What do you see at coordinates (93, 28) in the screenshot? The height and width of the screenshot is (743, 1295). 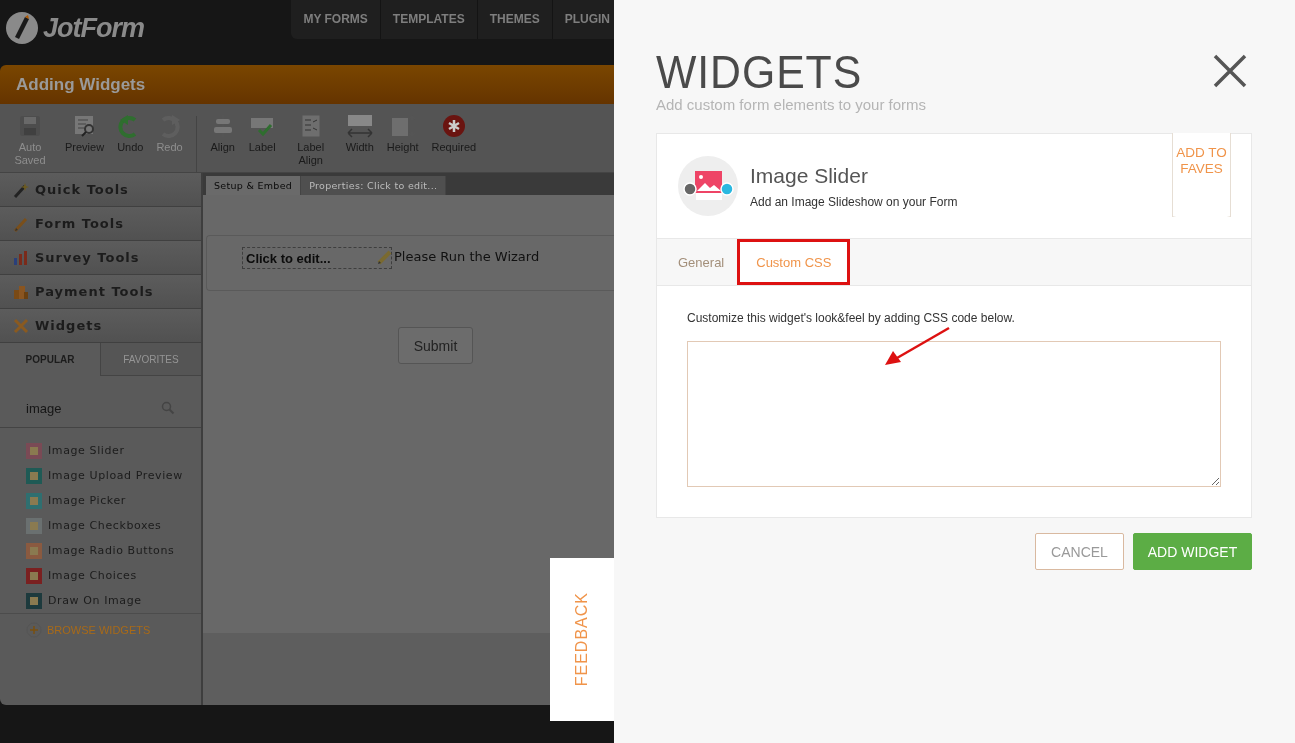 I see `logo-text: JotForm` at bounding box center [93, 28].